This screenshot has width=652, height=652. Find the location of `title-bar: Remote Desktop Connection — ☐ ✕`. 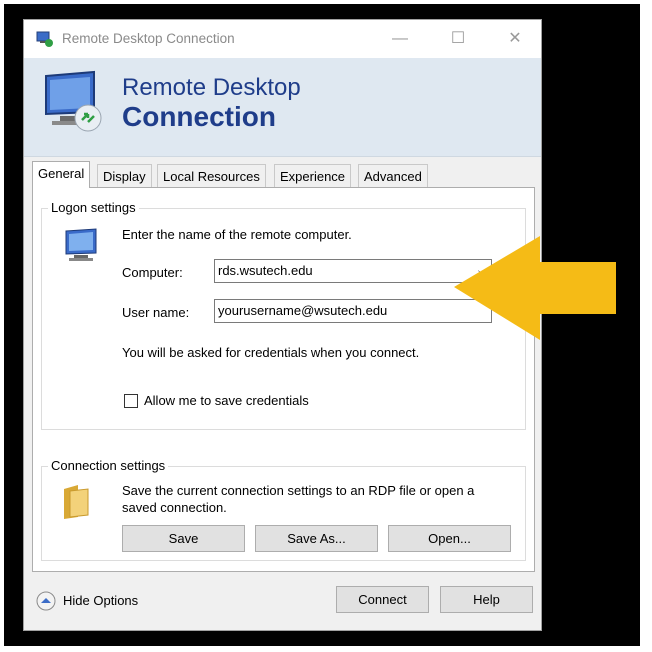

title-bar: Remote Desktop Connection — ☐ ✕ is located at coordinates (282, 39).